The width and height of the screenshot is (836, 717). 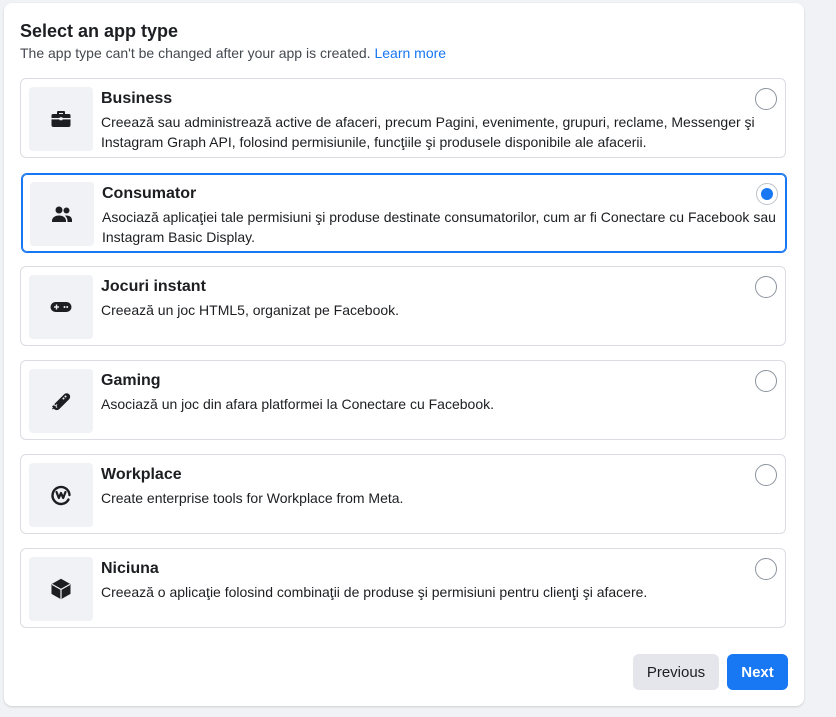 I want to click on briefcase-icon, so click(x=61, y=119).